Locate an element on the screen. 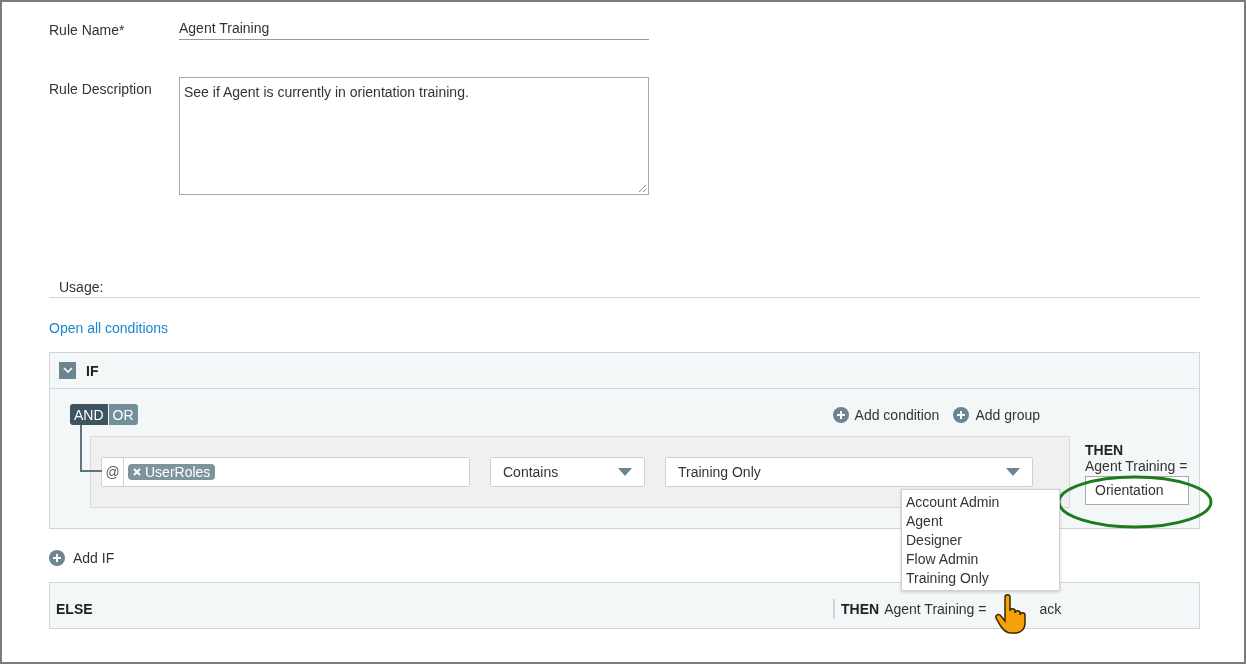  add-action-button: Add condition is located at coordinates (886, 414).